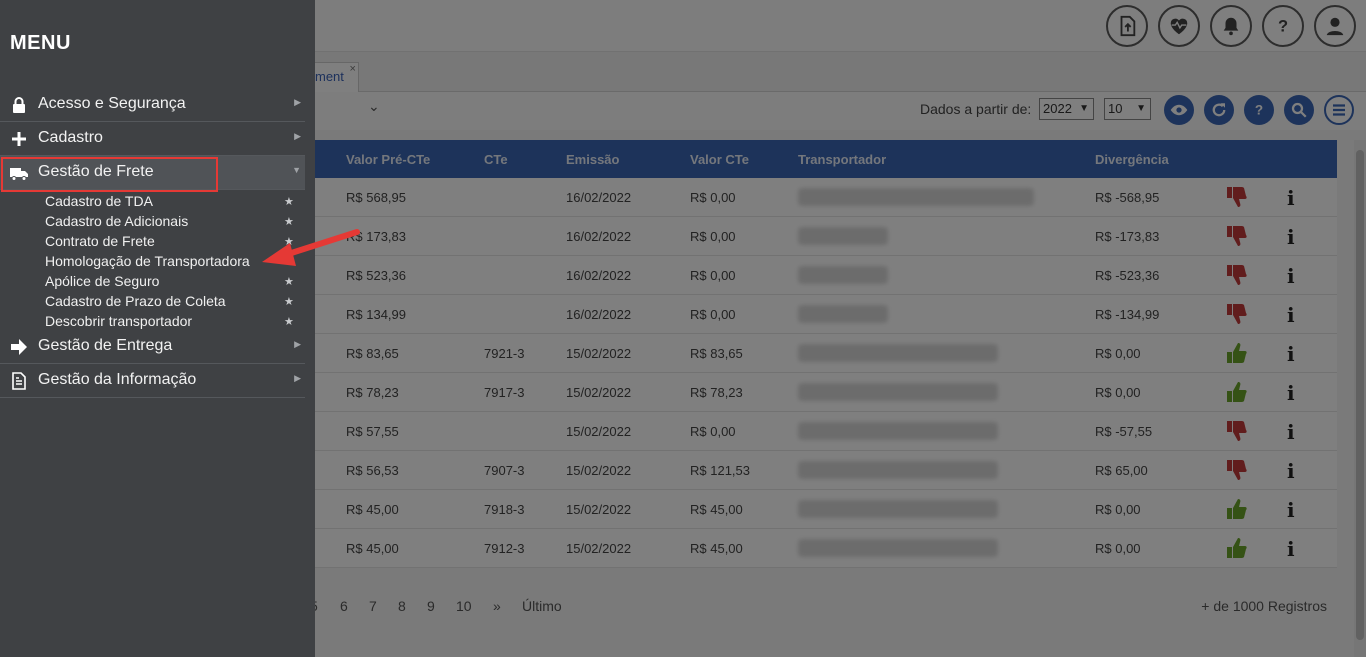 The width and height of the screenshot is (1366, 657). What do you see at coordinates (109, 174) in the screenshot?
I see `highlight-annotation-box` at bounding box center [109, 174].